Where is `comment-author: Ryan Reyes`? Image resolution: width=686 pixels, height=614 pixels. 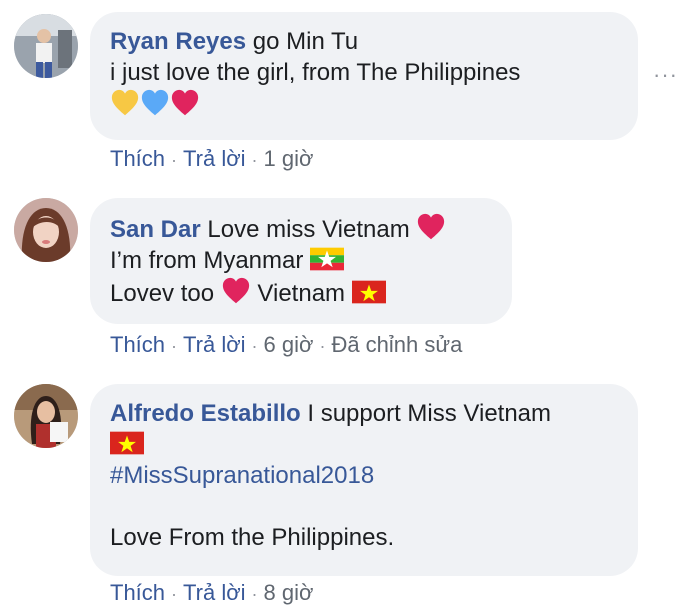
comment-author: Ryan Reyes is located at coordinates (178, 41).